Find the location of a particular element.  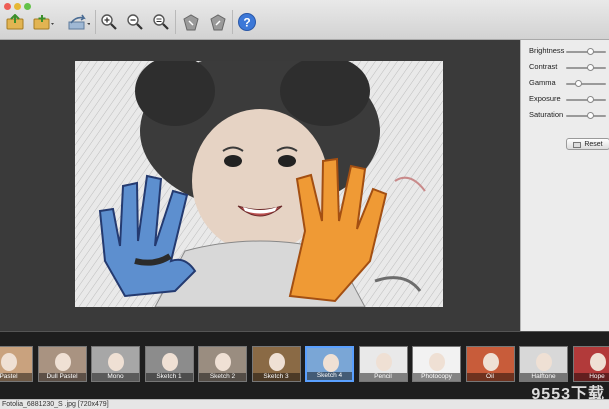

zoom-fit-button is located at coordinates (161, 22).